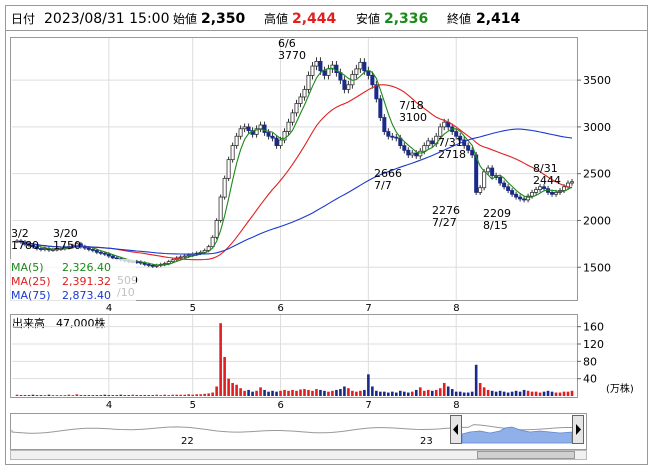  Describe the element at coordinates (107, 19) in the screenshot. I see `datetime-value: 2023/08/31 15:00` at that location.